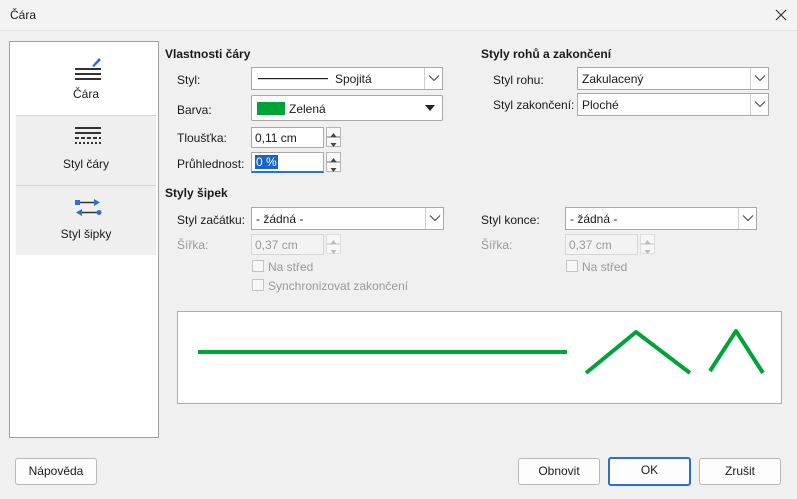 The width and height of the screenshot is (797, 499). I want to click on arrow-start-width-spinner, so click(333, 244).